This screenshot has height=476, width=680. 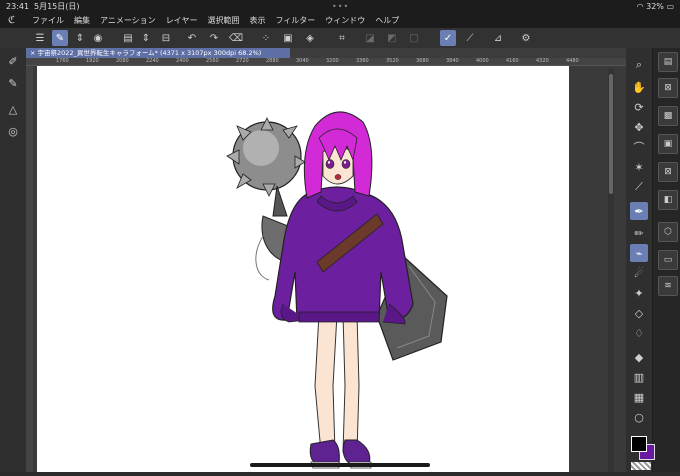 What do you see at coordinates (310, 38) in the screenshot?
I see `transform-icon: ◈` at bounding box center [310, 38].